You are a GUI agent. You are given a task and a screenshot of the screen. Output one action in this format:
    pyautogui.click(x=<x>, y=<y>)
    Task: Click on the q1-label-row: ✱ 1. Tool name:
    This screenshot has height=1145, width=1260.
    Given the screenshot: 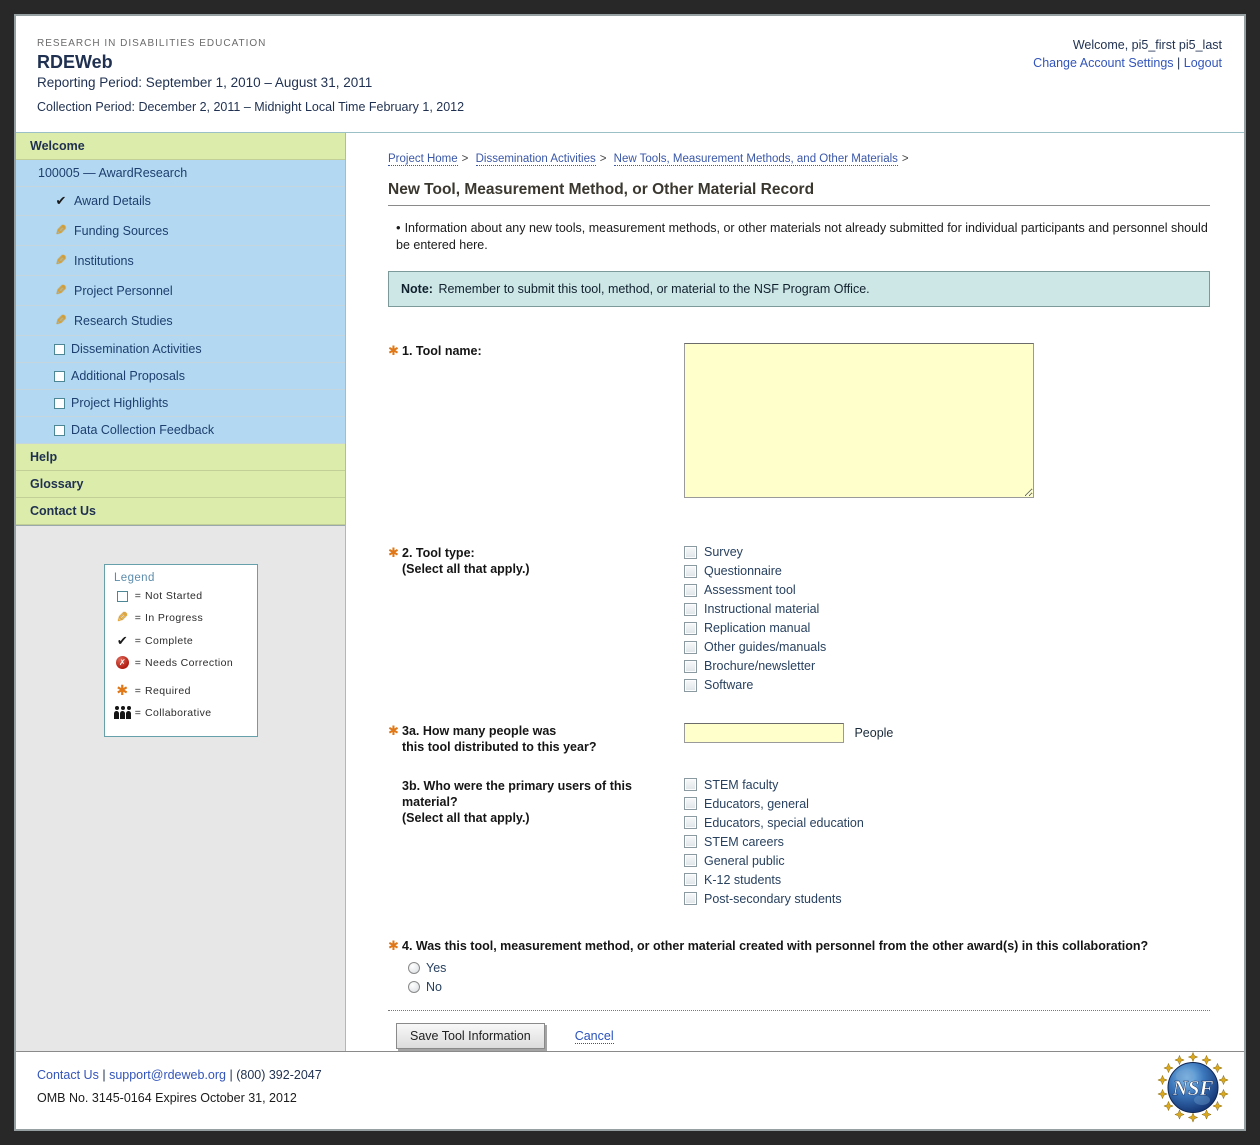 What is the action you would take?
    pyautogui.click(x=536, y=423)
    